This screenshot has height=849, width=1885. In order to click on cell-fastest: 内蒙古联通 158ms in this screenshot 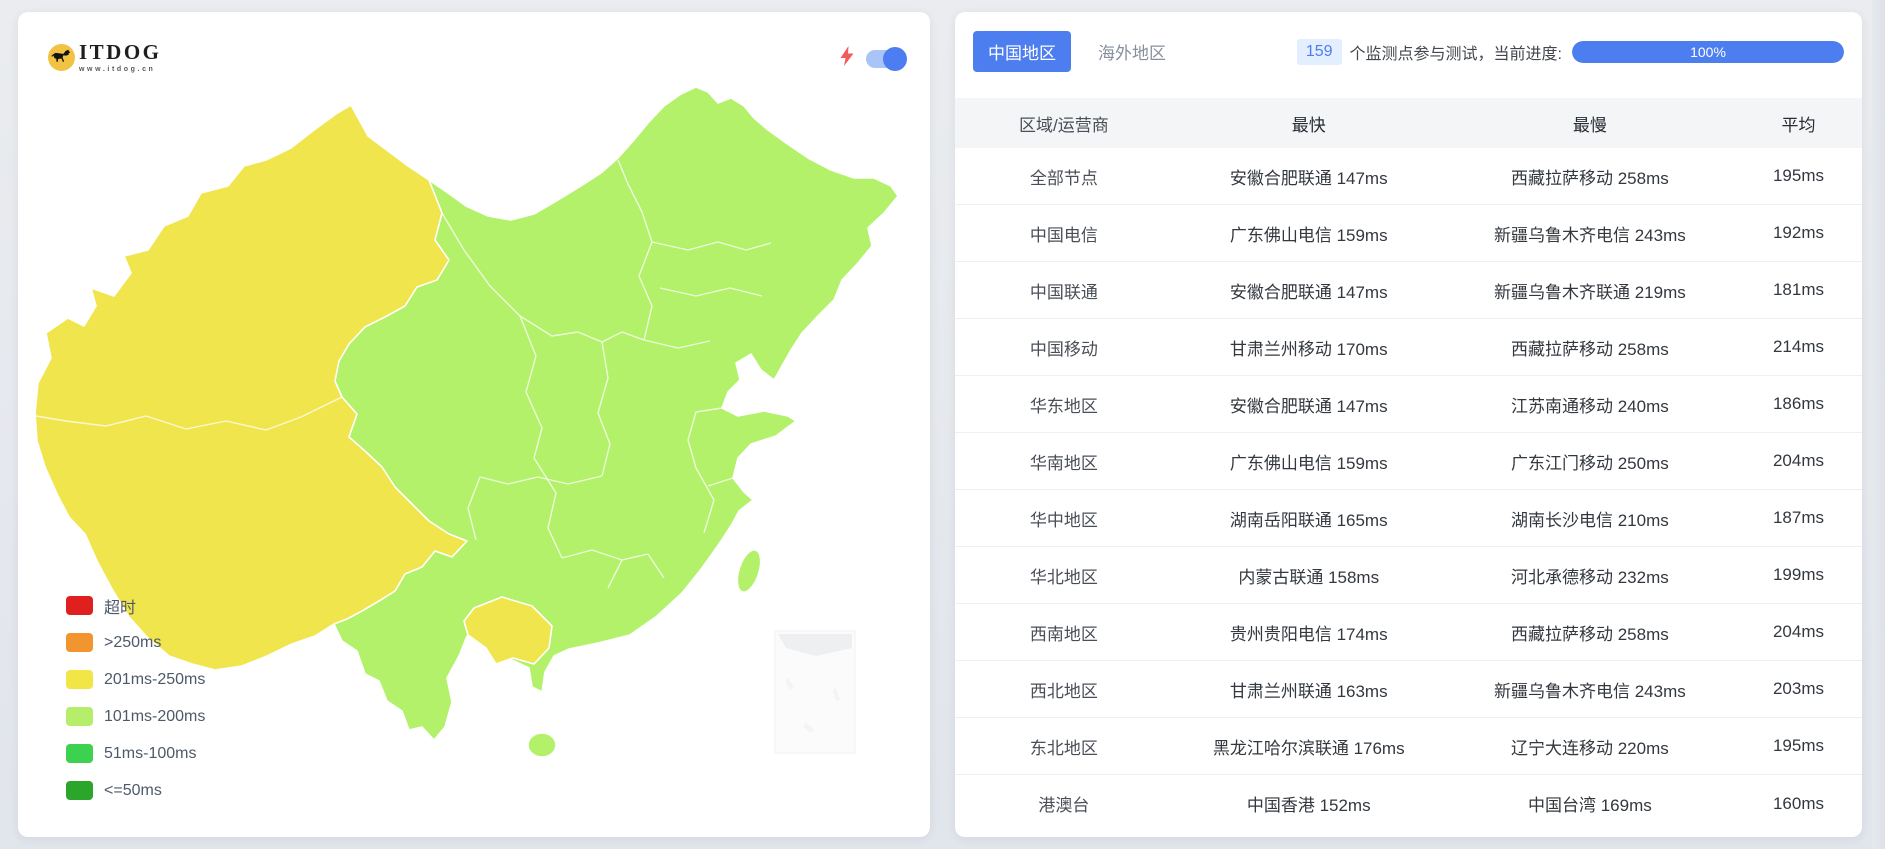, I will do `click(1309, 577)`.